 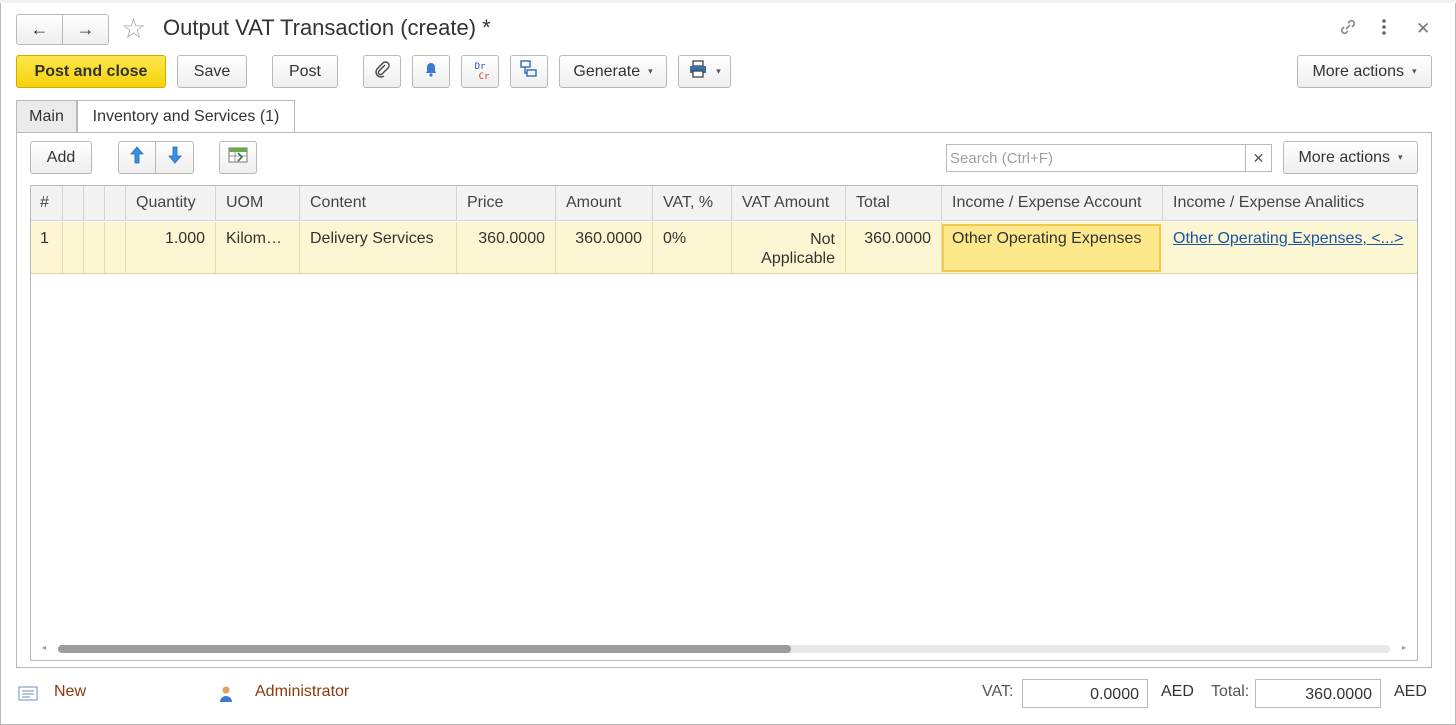 I want to click on row-total: 360.0000, so click(x=894, y=247).